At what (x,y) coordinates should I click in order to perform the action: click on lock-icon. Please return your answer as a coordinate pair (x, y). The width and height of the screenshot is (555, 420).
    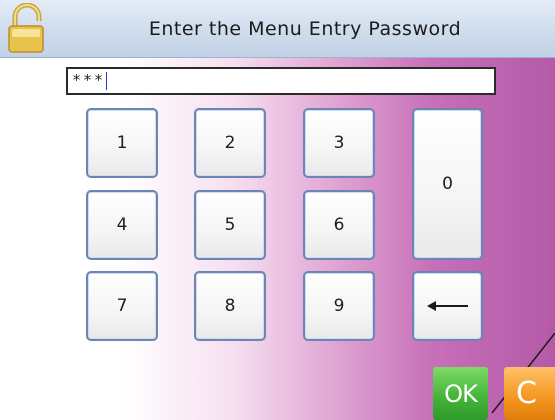
    Looking at the image, I should click on (26, 28).